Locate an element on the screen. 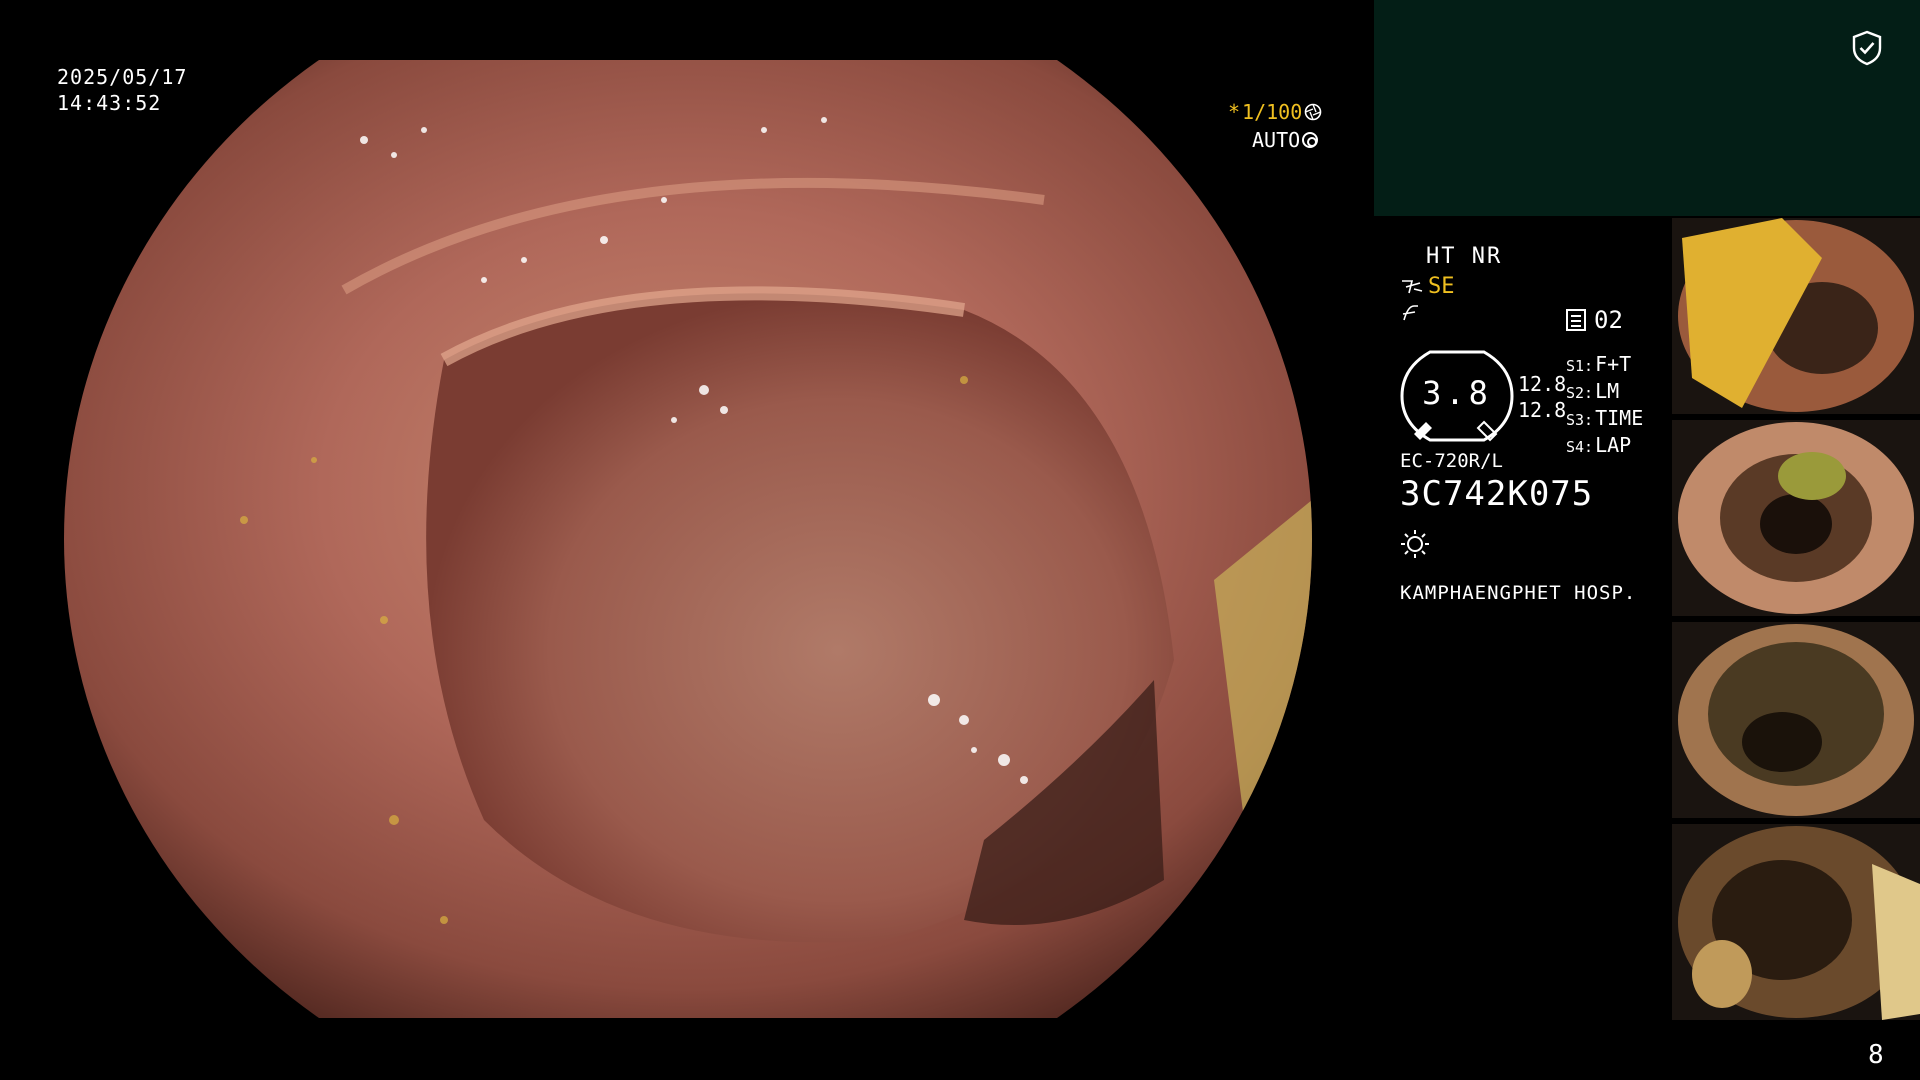 This screenshot has height=1080, width=1920. switch-slot: S4: LAP is located at coordinates (1604, 446).